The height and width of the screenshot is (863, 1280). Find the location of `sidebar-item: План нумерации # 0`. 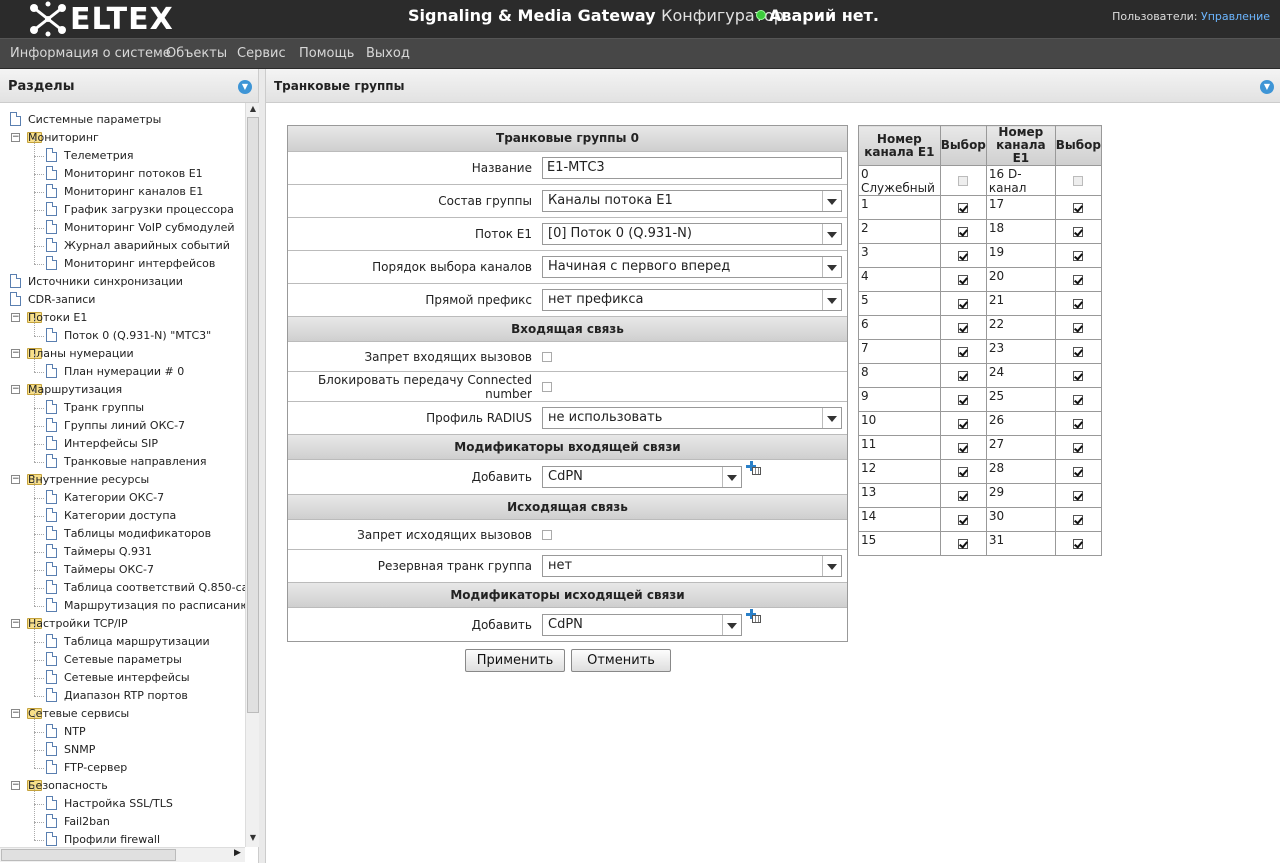

sidebar-item: План нумерации # 0 is located at coordinates (122, 367).